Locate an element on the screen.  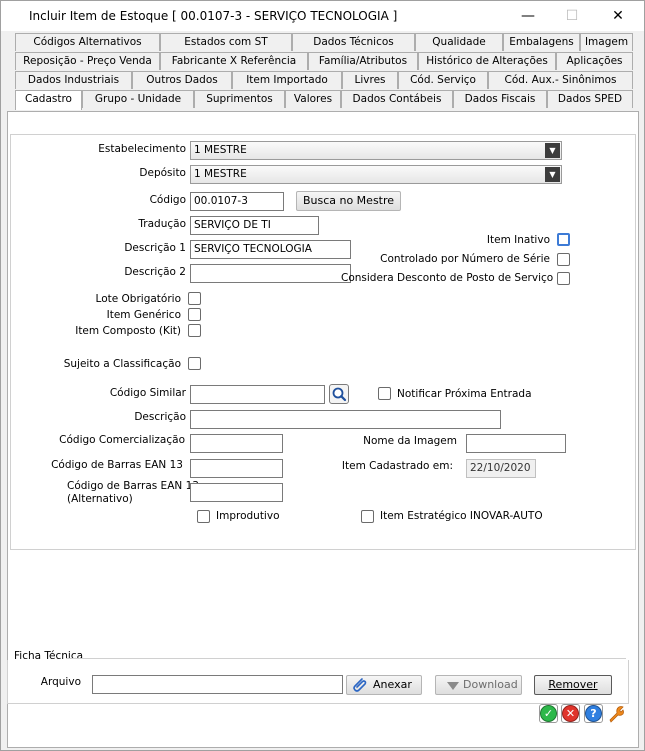
item-inativo-label: Item Inativo is located at coordinates (518, 240).